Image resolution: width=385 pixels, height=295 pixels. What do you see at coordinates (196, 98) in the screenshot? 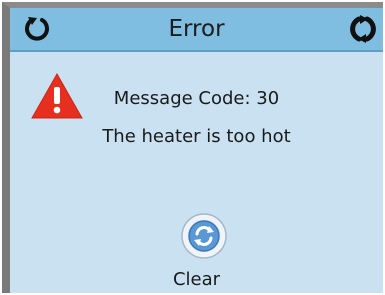
I see `message-code: Message Code: 30` at bounding box center [196, 98].